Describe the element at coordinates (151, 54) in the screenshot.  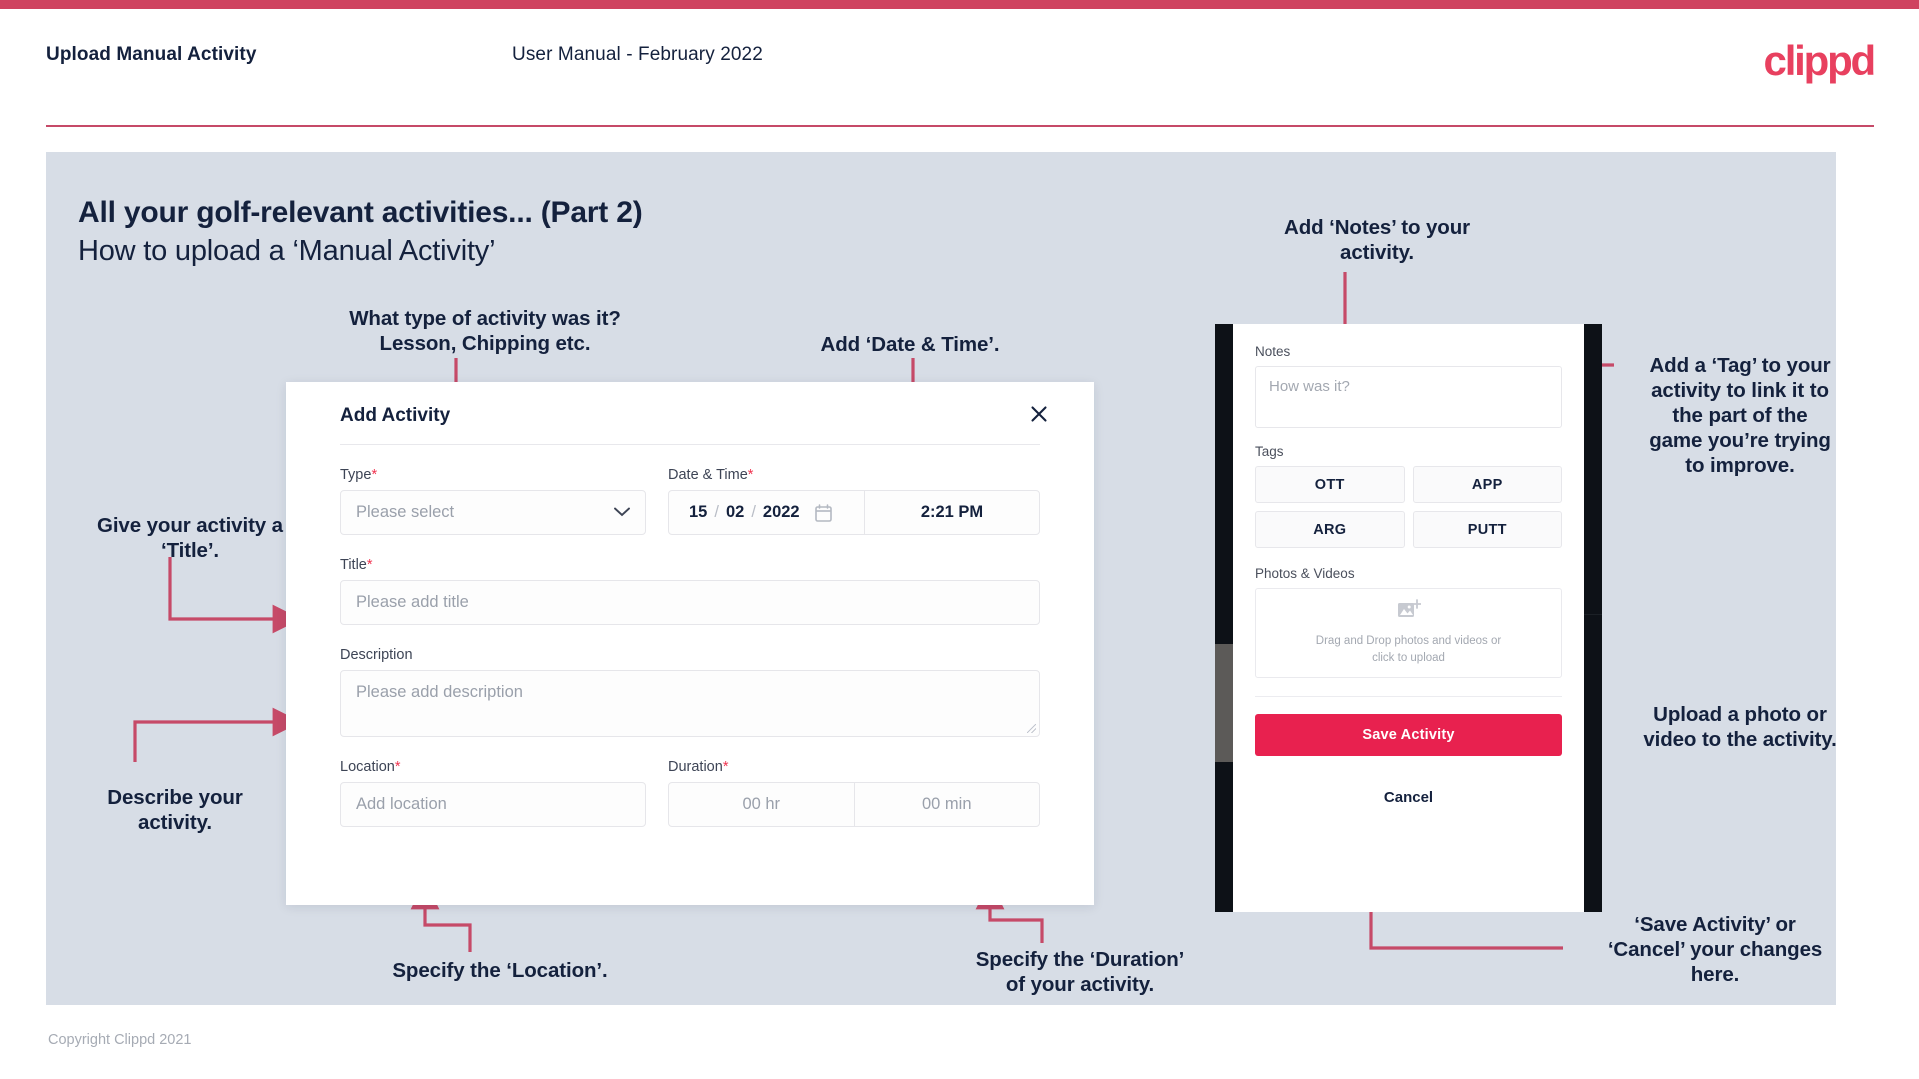
I see `page-title: Upload Manual Activity` at that location.